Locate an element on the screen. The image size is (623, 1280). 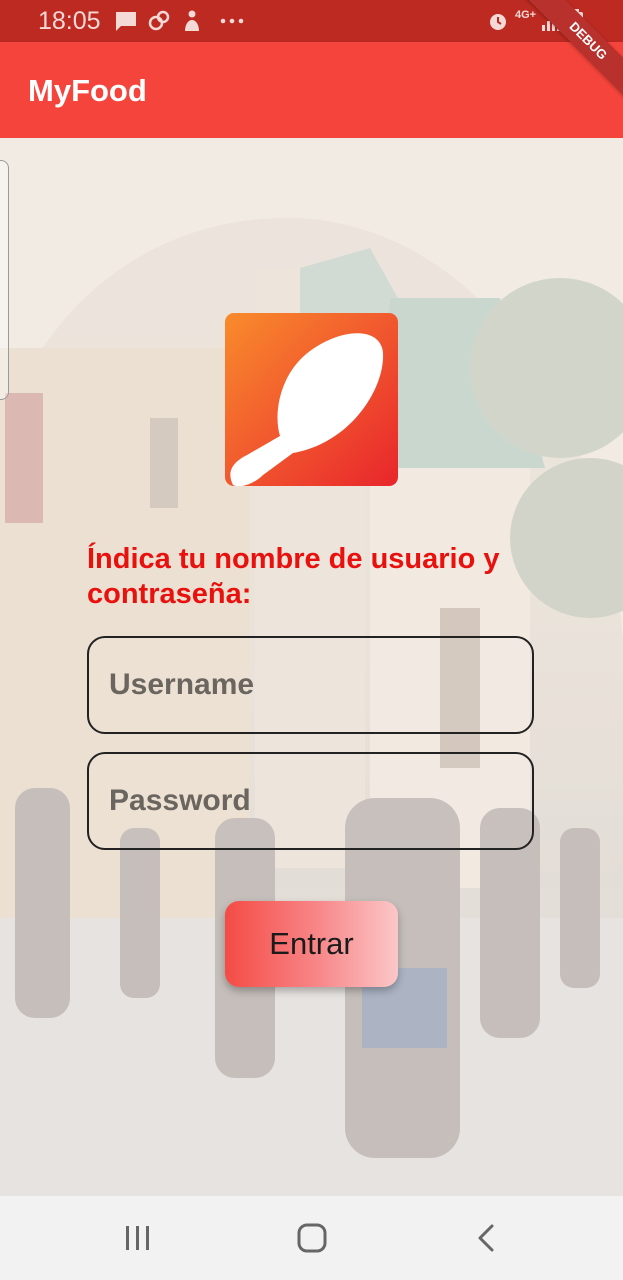
app-logo is located at coordinates (311, 399).